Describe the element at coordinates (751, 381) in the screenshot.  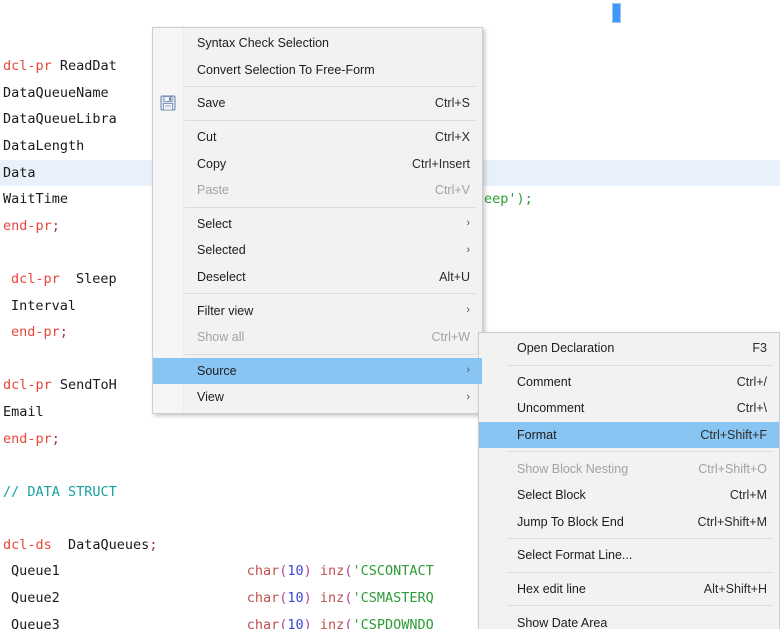
I see `menu-item-shortcut: Ctrl+/` at that location.